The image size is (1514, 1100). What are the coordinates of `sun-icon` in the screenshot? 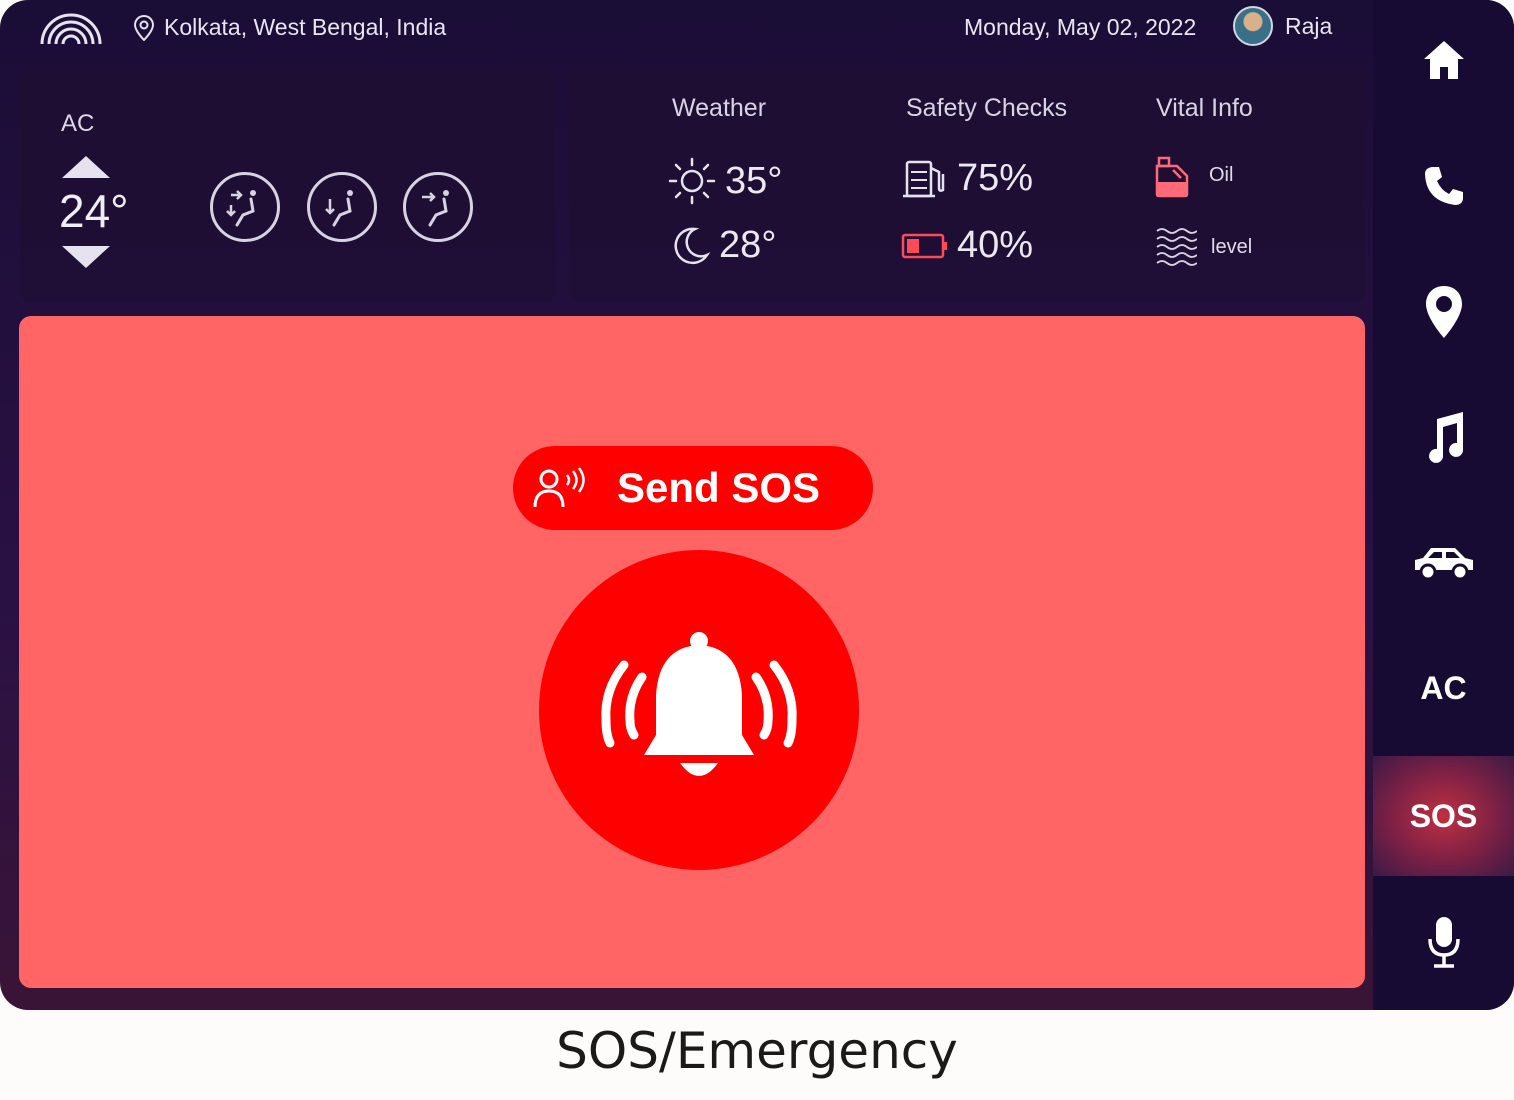 It's located at (692, 181).